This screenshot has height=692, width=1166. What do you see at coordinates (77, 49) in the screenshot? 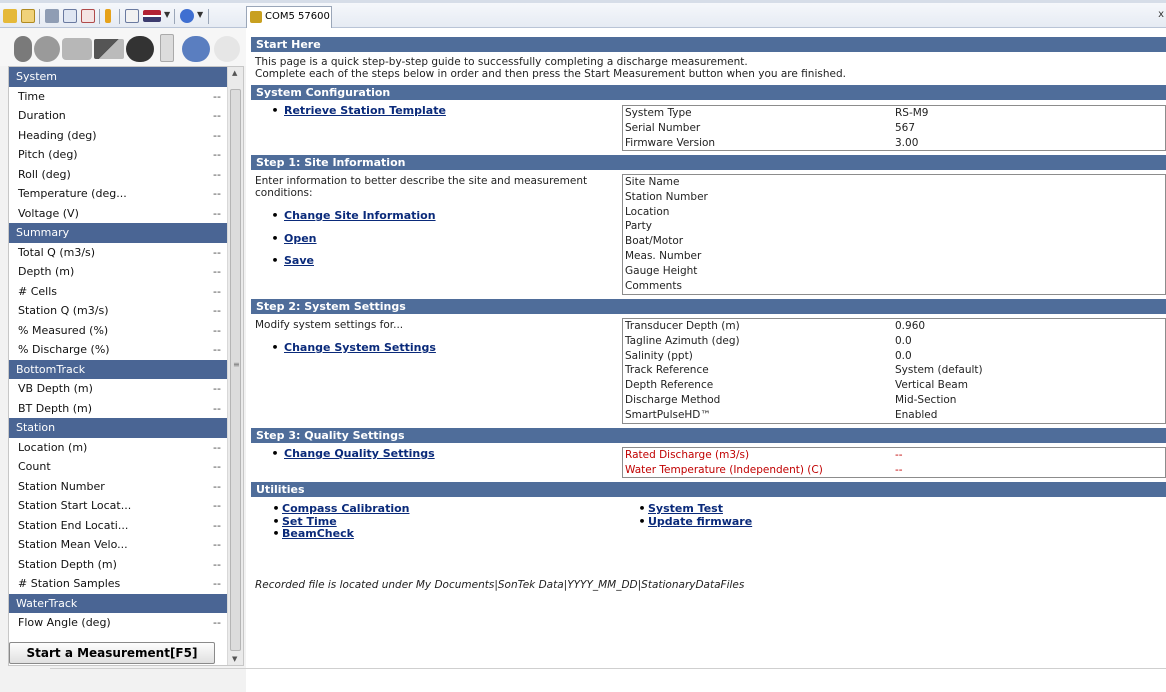
I see `hd-icon` at bounding box center [77, 49].